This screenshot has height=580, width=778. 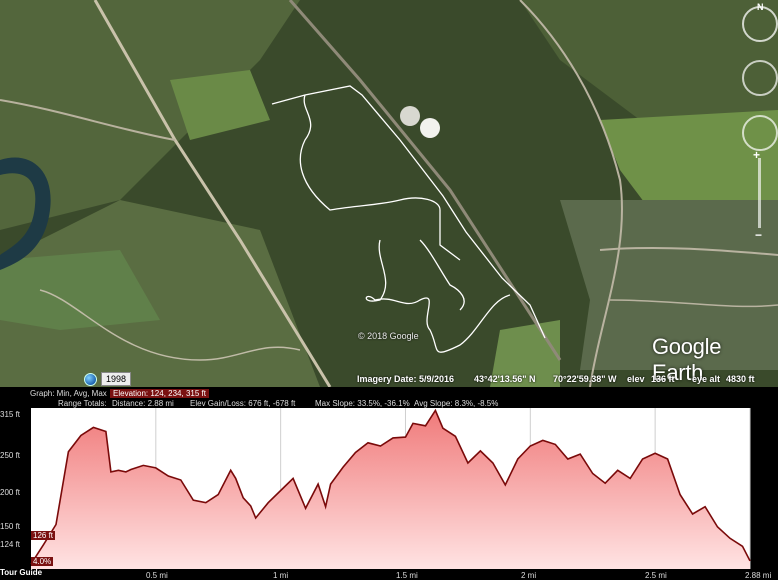 What do you see at coordinates (10, 492) in the screenshot?
I see `y-tick-label: 200 ft` at bounding box center [10, 492].